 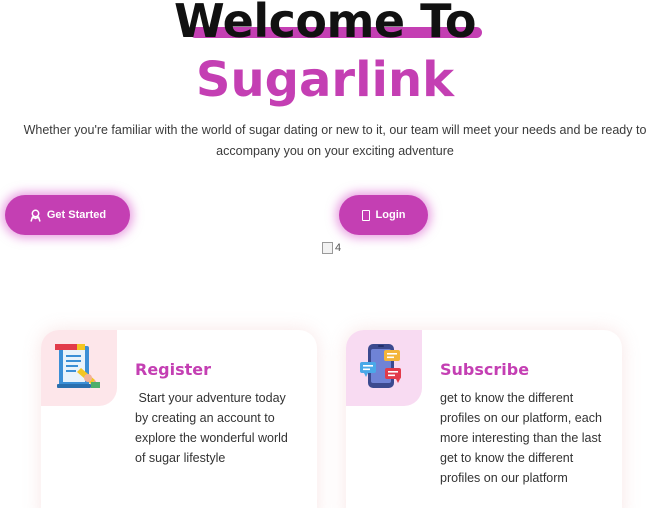 I want to click on hero-title-welcome: Welcome To, so click(x=325, y=24).